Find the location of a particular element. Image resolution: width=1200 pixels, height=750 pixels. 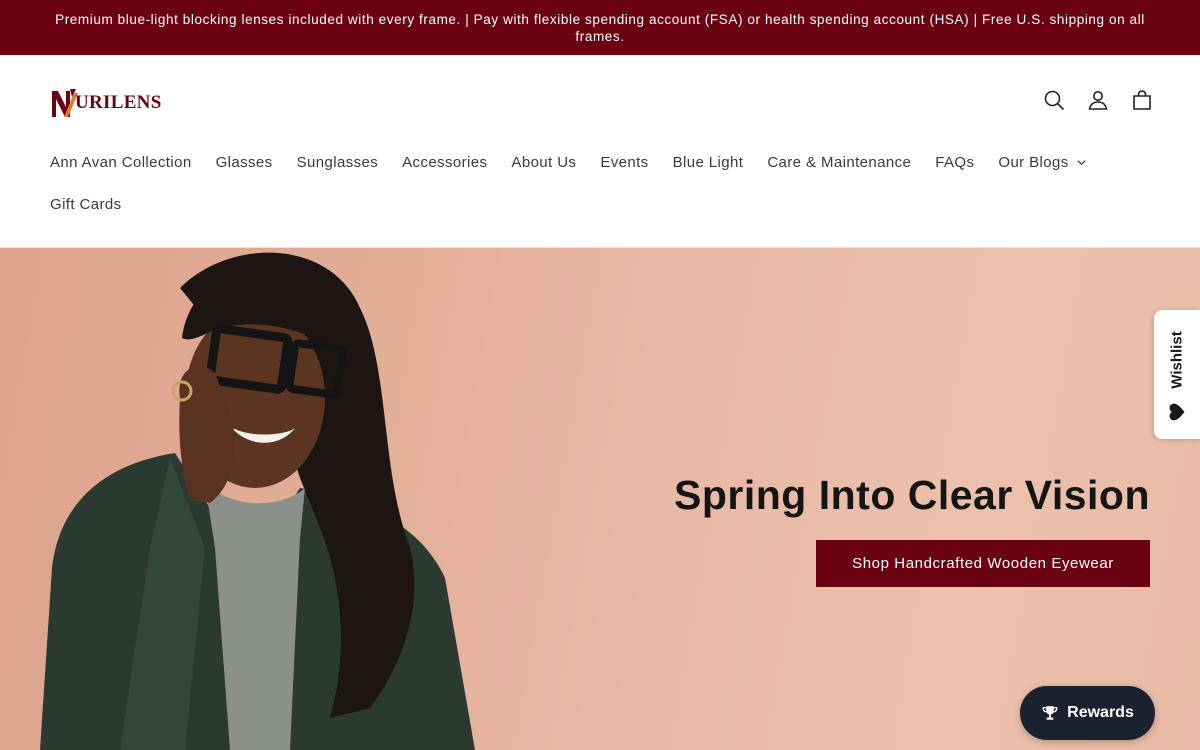

account-icon is located at coordinates (1098, 100).